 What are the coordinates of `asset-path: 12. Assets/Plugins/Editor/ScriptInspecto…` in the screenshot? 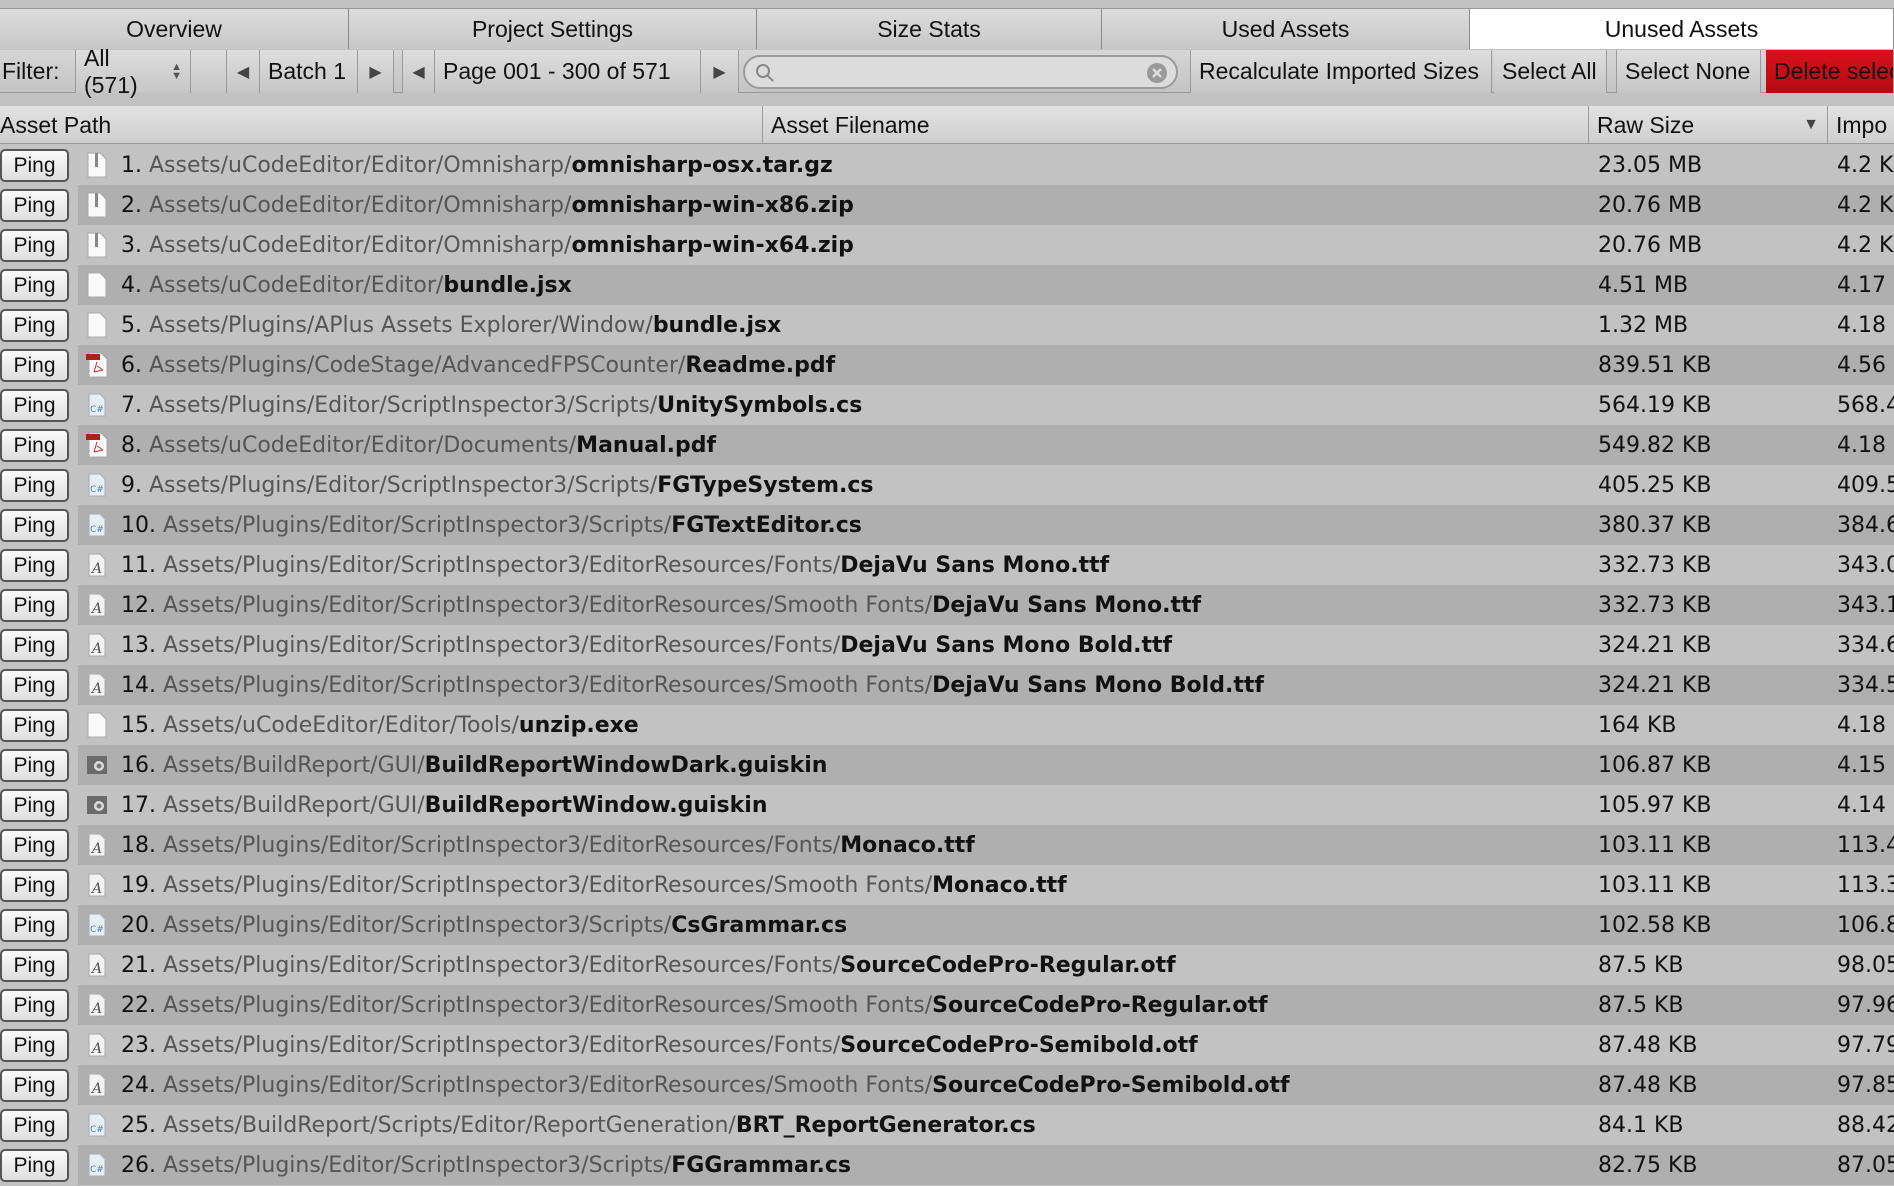 It's located at (661, 605).